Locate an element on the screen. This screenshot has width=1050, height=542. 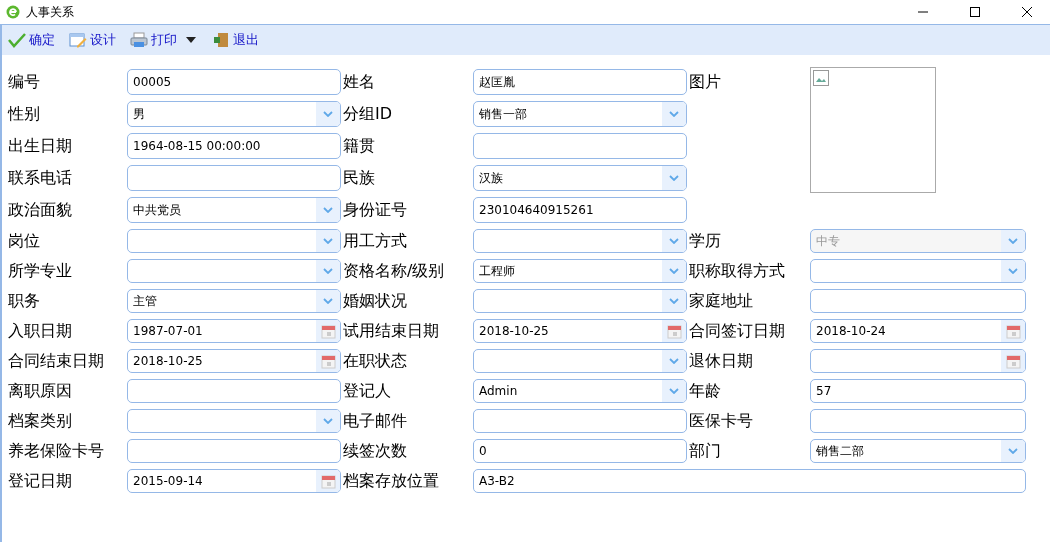
field-label: 分组ID is located at coordinates (368, 114).